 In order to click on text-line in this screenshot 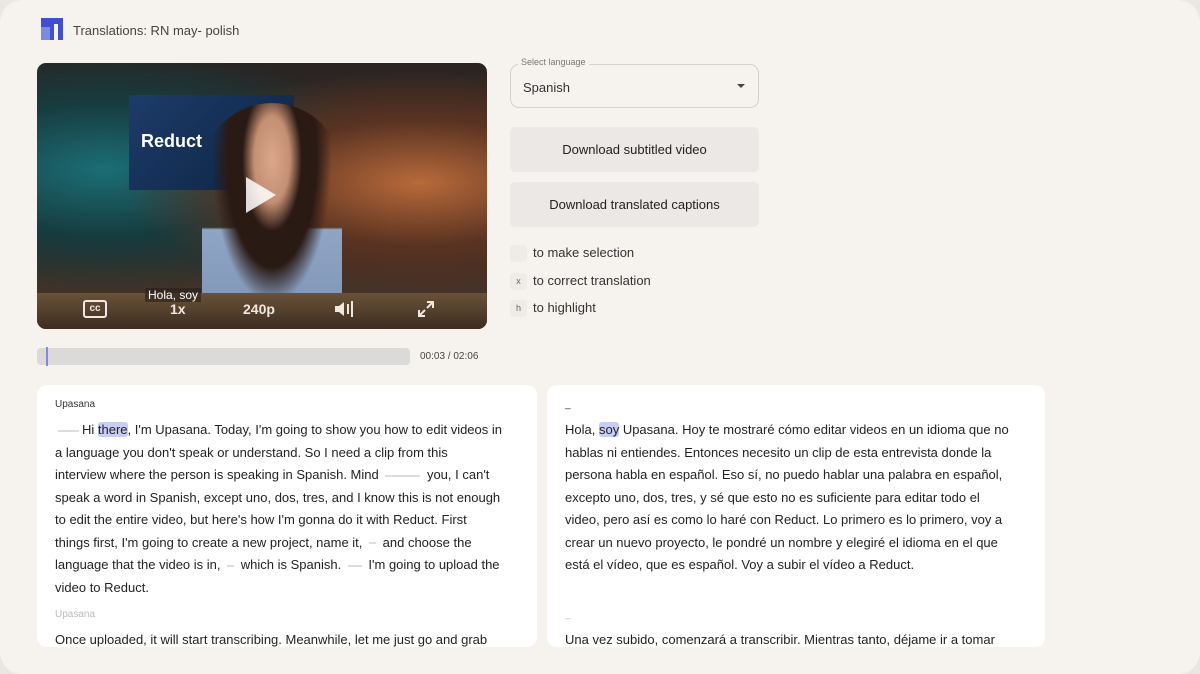, I will do `click(796, 588)`.